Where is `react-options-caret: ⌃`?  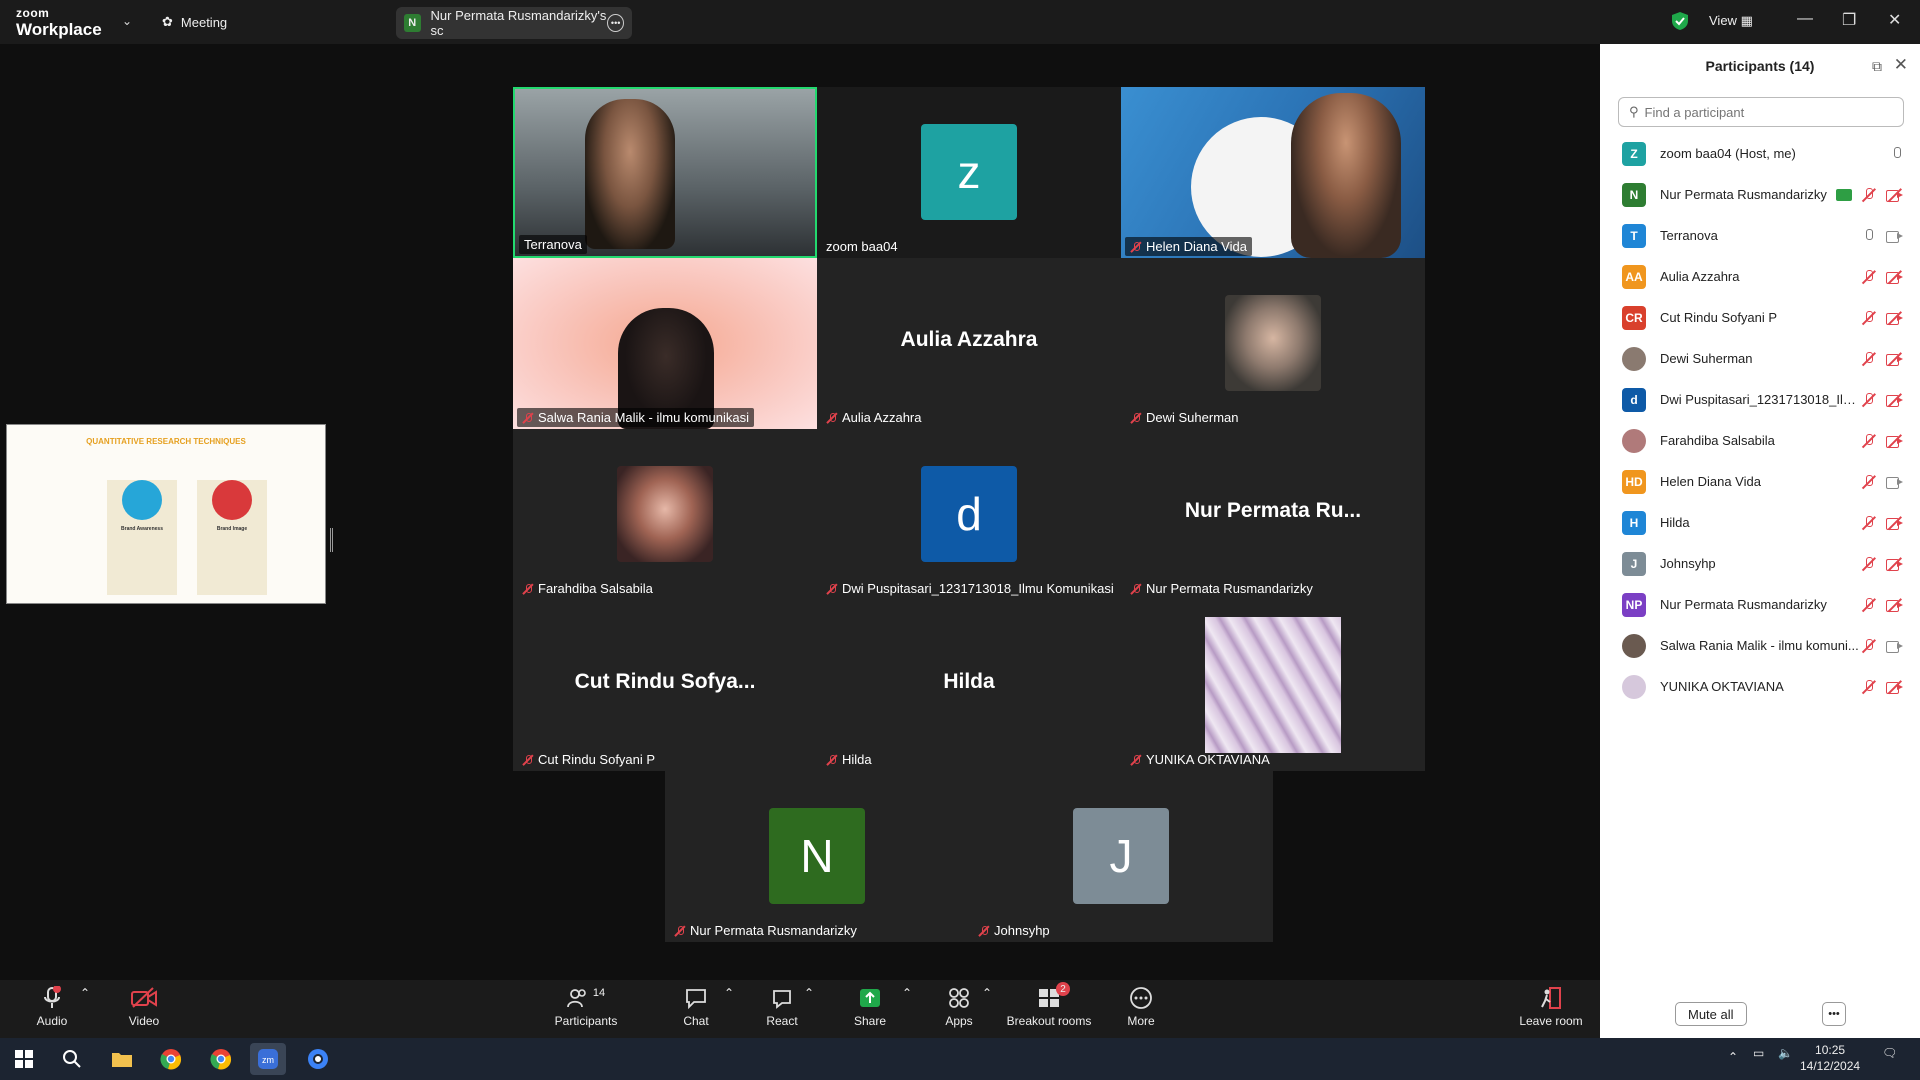 react-options-caret: ⌃ is located at coordinates (809, 993).